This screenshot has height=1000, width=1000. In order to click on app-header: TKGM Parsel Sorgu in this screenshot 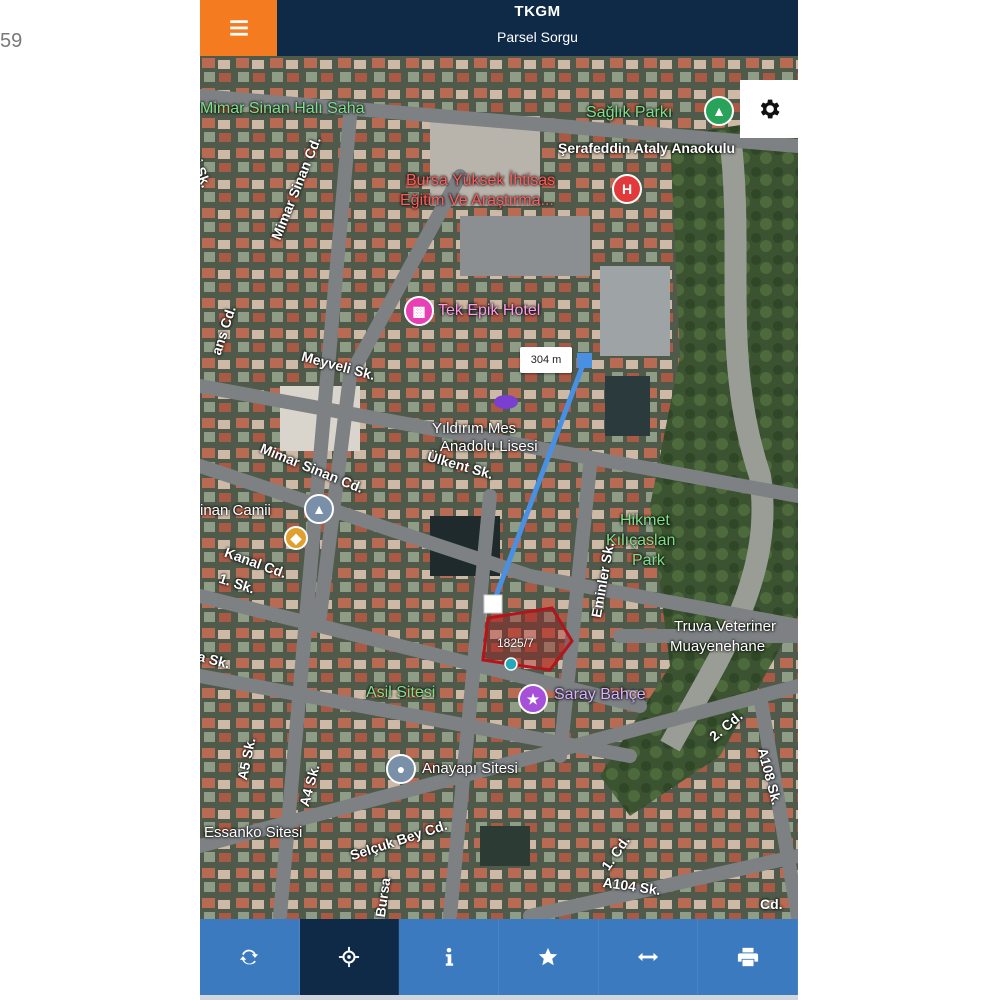, I will do `click(499, 28)`.